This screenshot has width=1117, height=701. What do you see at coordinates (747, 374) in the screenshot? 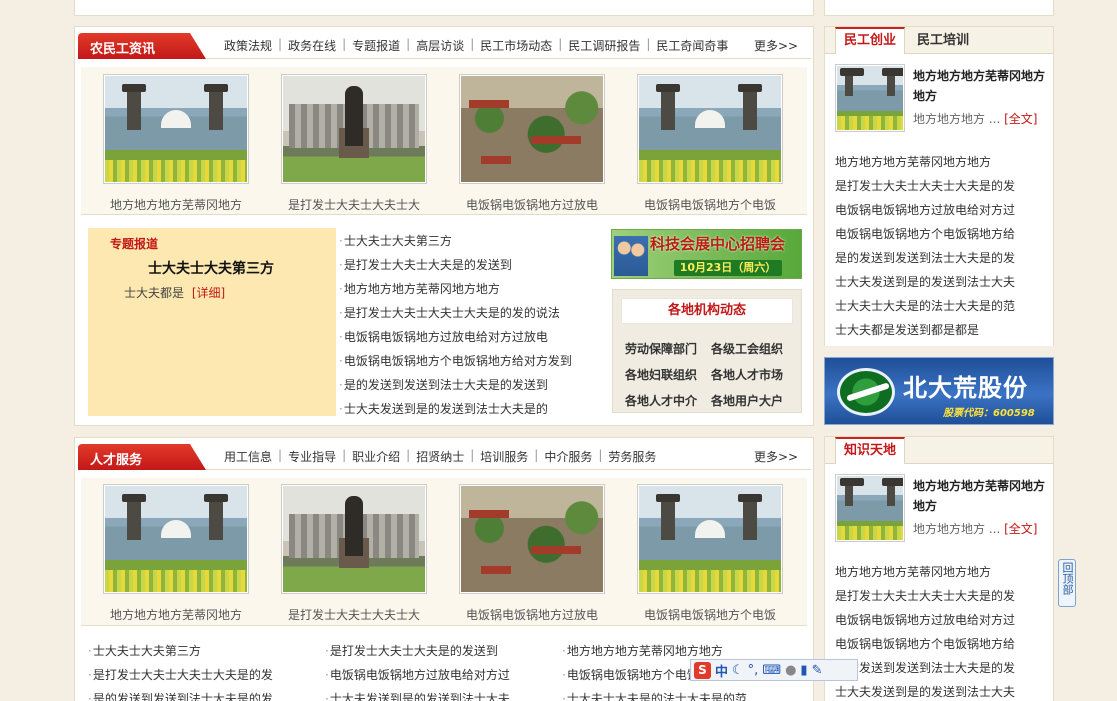
I see `org-link: 各地人才市场` at bounding box center [747, 374].